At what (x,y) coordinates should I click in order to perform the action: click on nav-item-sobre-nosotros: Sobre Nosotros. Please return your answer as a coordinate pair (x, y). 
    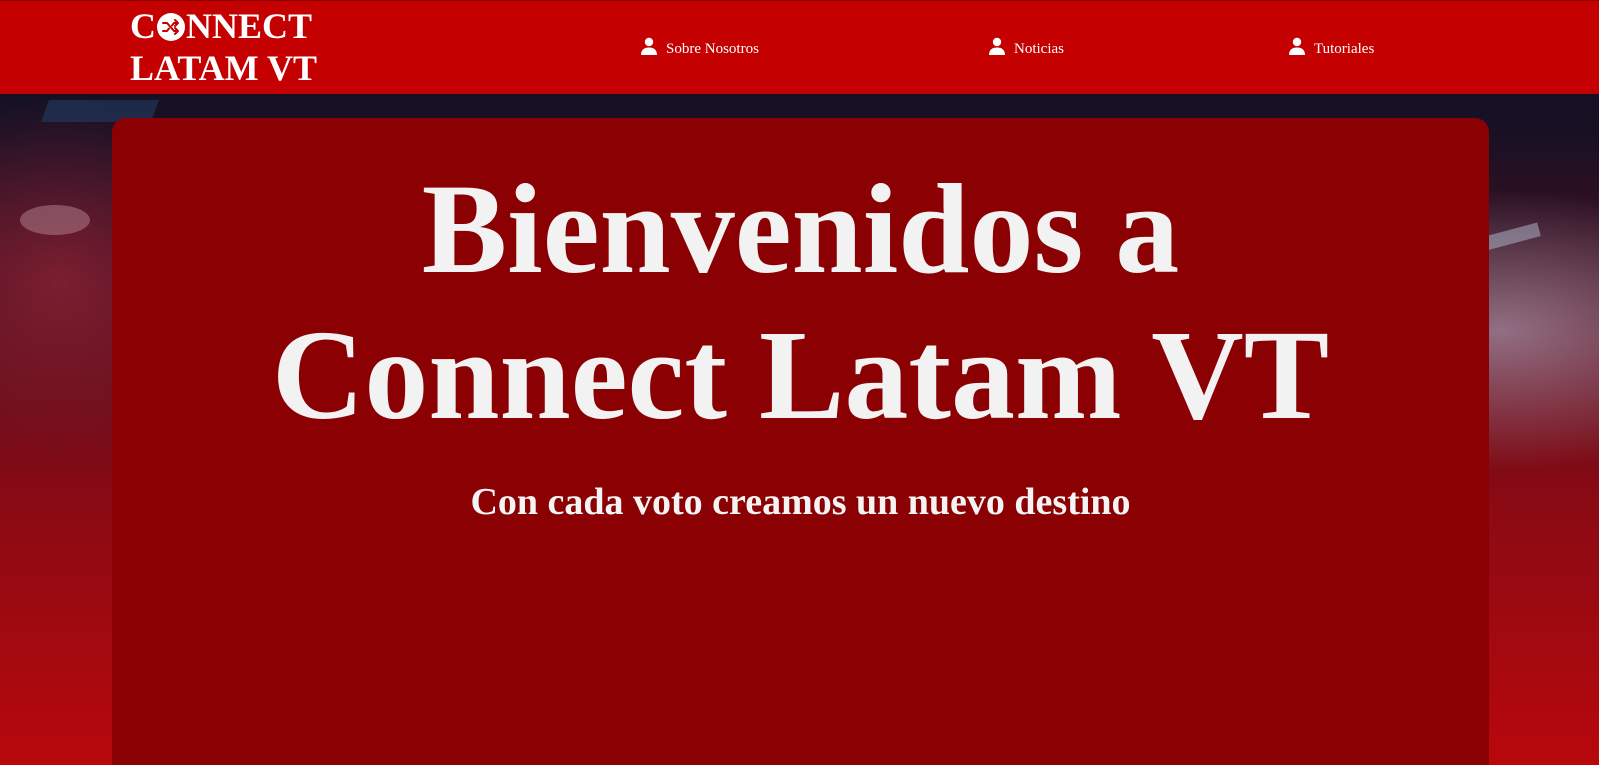
    Looking at the image, I should click on (699, 48).